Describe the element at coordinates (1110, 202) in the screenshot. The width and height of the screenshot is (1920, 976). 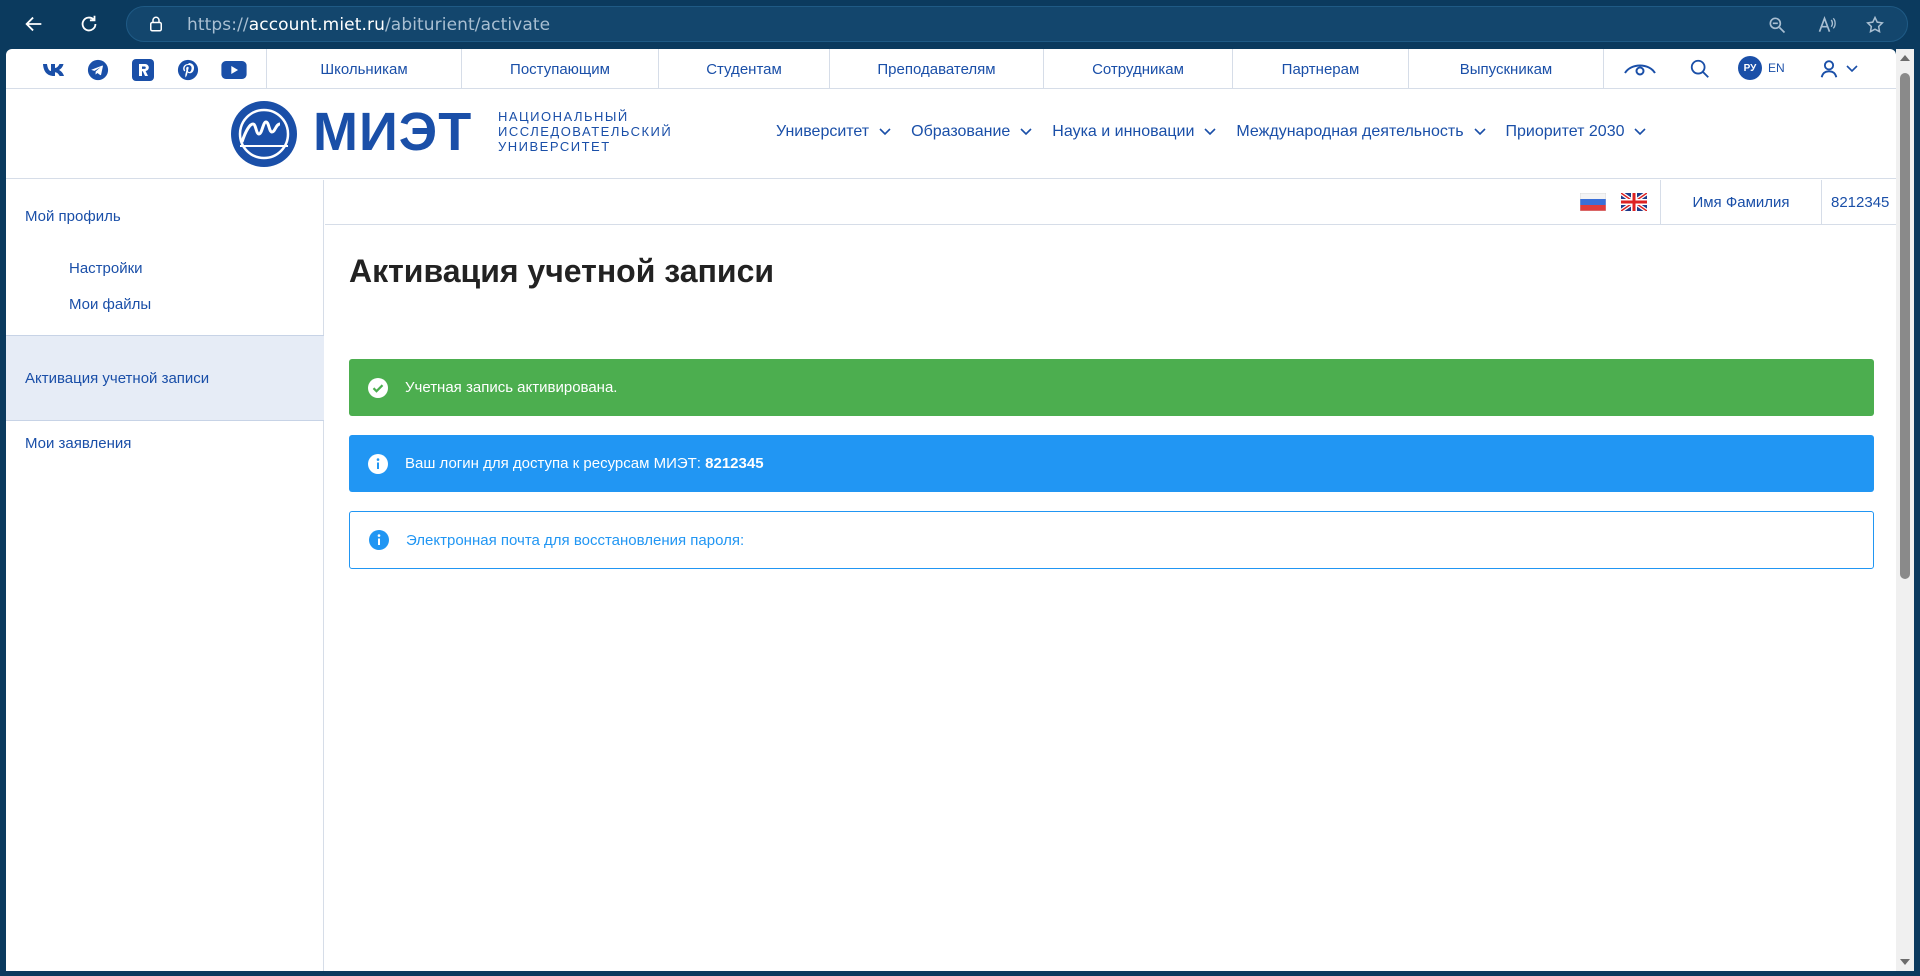
I see `user-bar: Имя Фамилия 8212345` at that location.